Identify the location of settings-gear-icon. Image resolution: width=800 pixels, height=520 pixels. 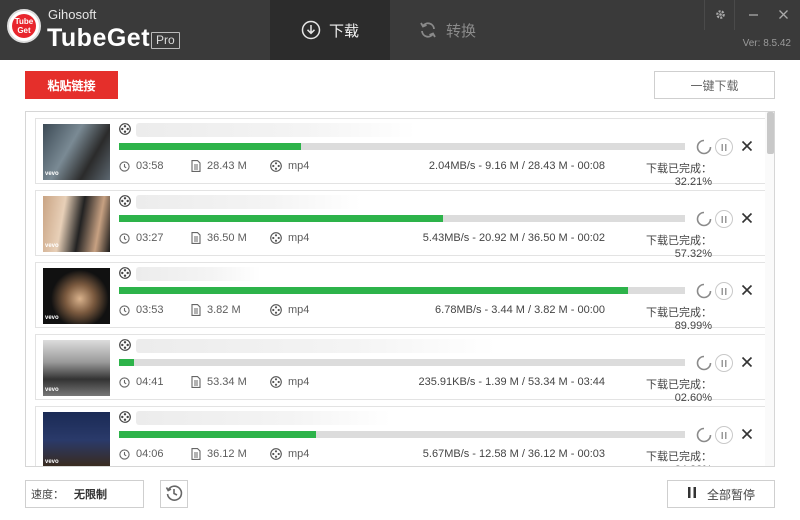
(720, 14).